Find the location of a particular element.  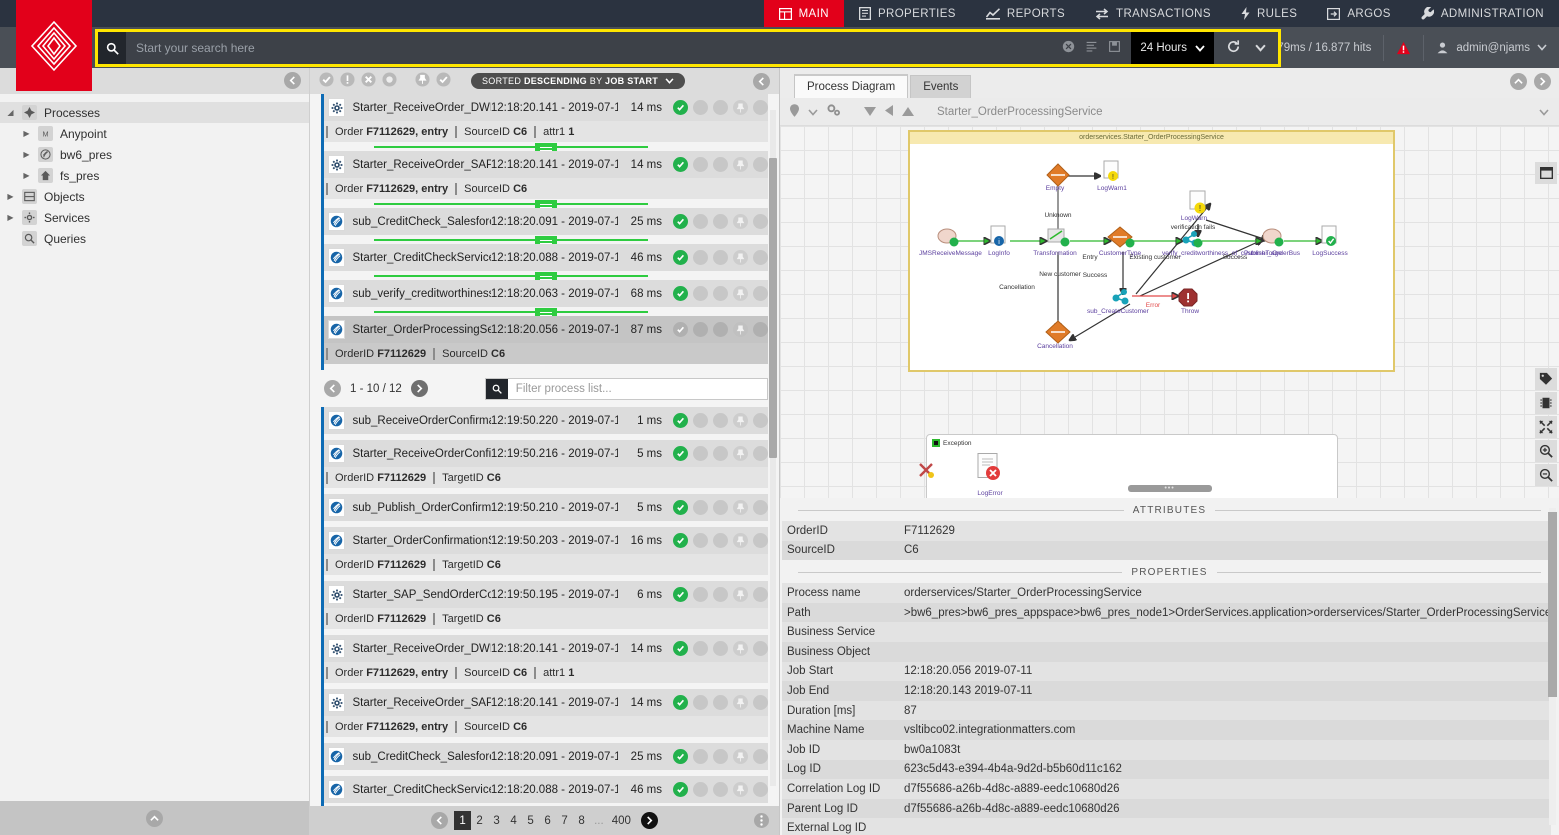

topnav-item-transactions: TRANSACTIONS is located at coordinates (1153, 13).